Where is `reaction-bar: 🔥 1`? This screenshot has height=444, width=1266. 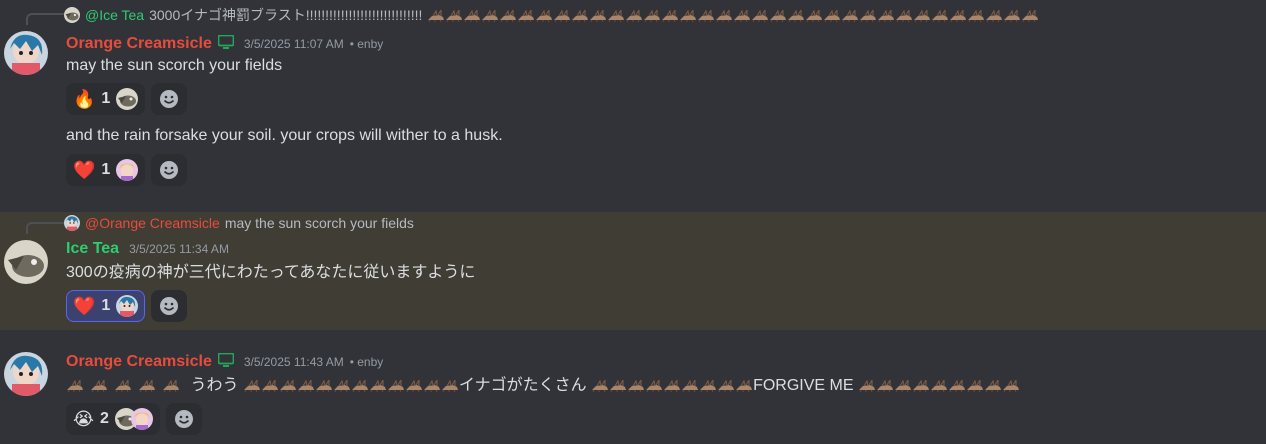 reaction-bar: 🔥 1 is located at coordinates (127, 99).